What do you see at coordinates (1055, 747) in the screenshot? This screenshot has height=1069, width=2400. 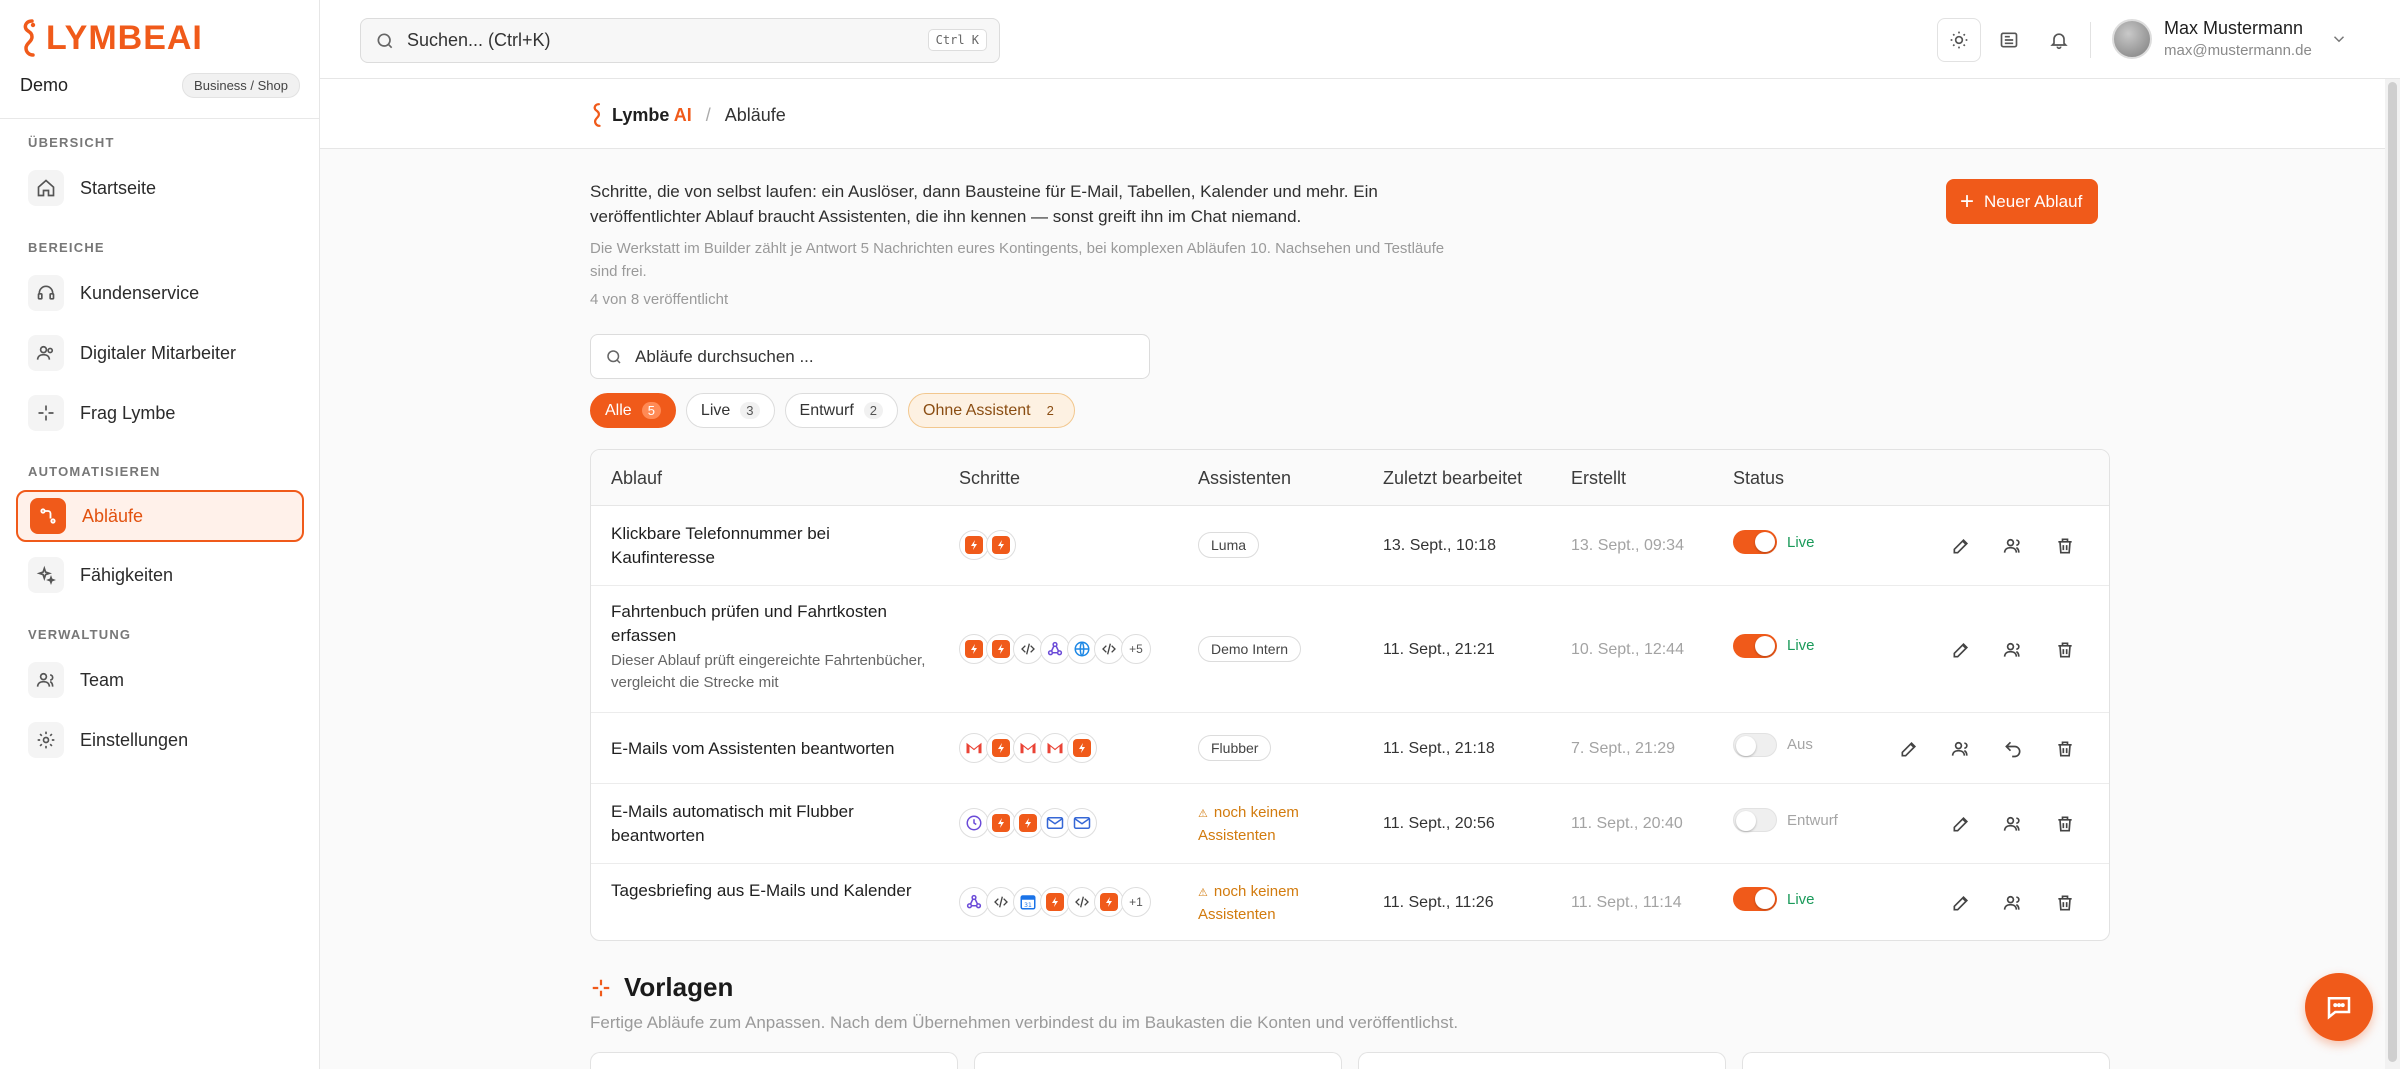 I see `gmail-icon` at bounding box center [1055, 747].